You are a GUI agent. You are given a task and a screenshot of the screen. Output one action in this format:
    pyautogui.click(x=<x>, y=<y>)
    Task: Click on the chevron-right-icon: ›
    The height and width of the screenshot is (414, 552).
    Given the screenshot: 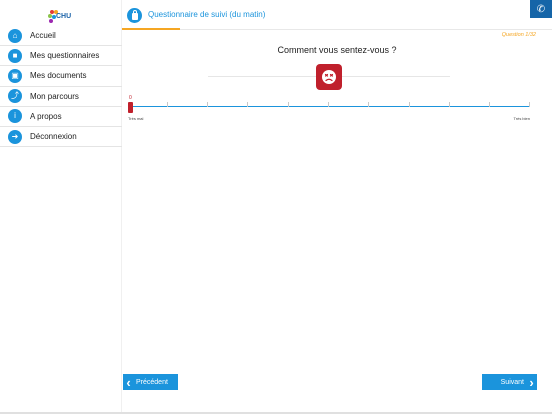 What is the action you would take?
    pyautogui.click(x=531, y=382)
    